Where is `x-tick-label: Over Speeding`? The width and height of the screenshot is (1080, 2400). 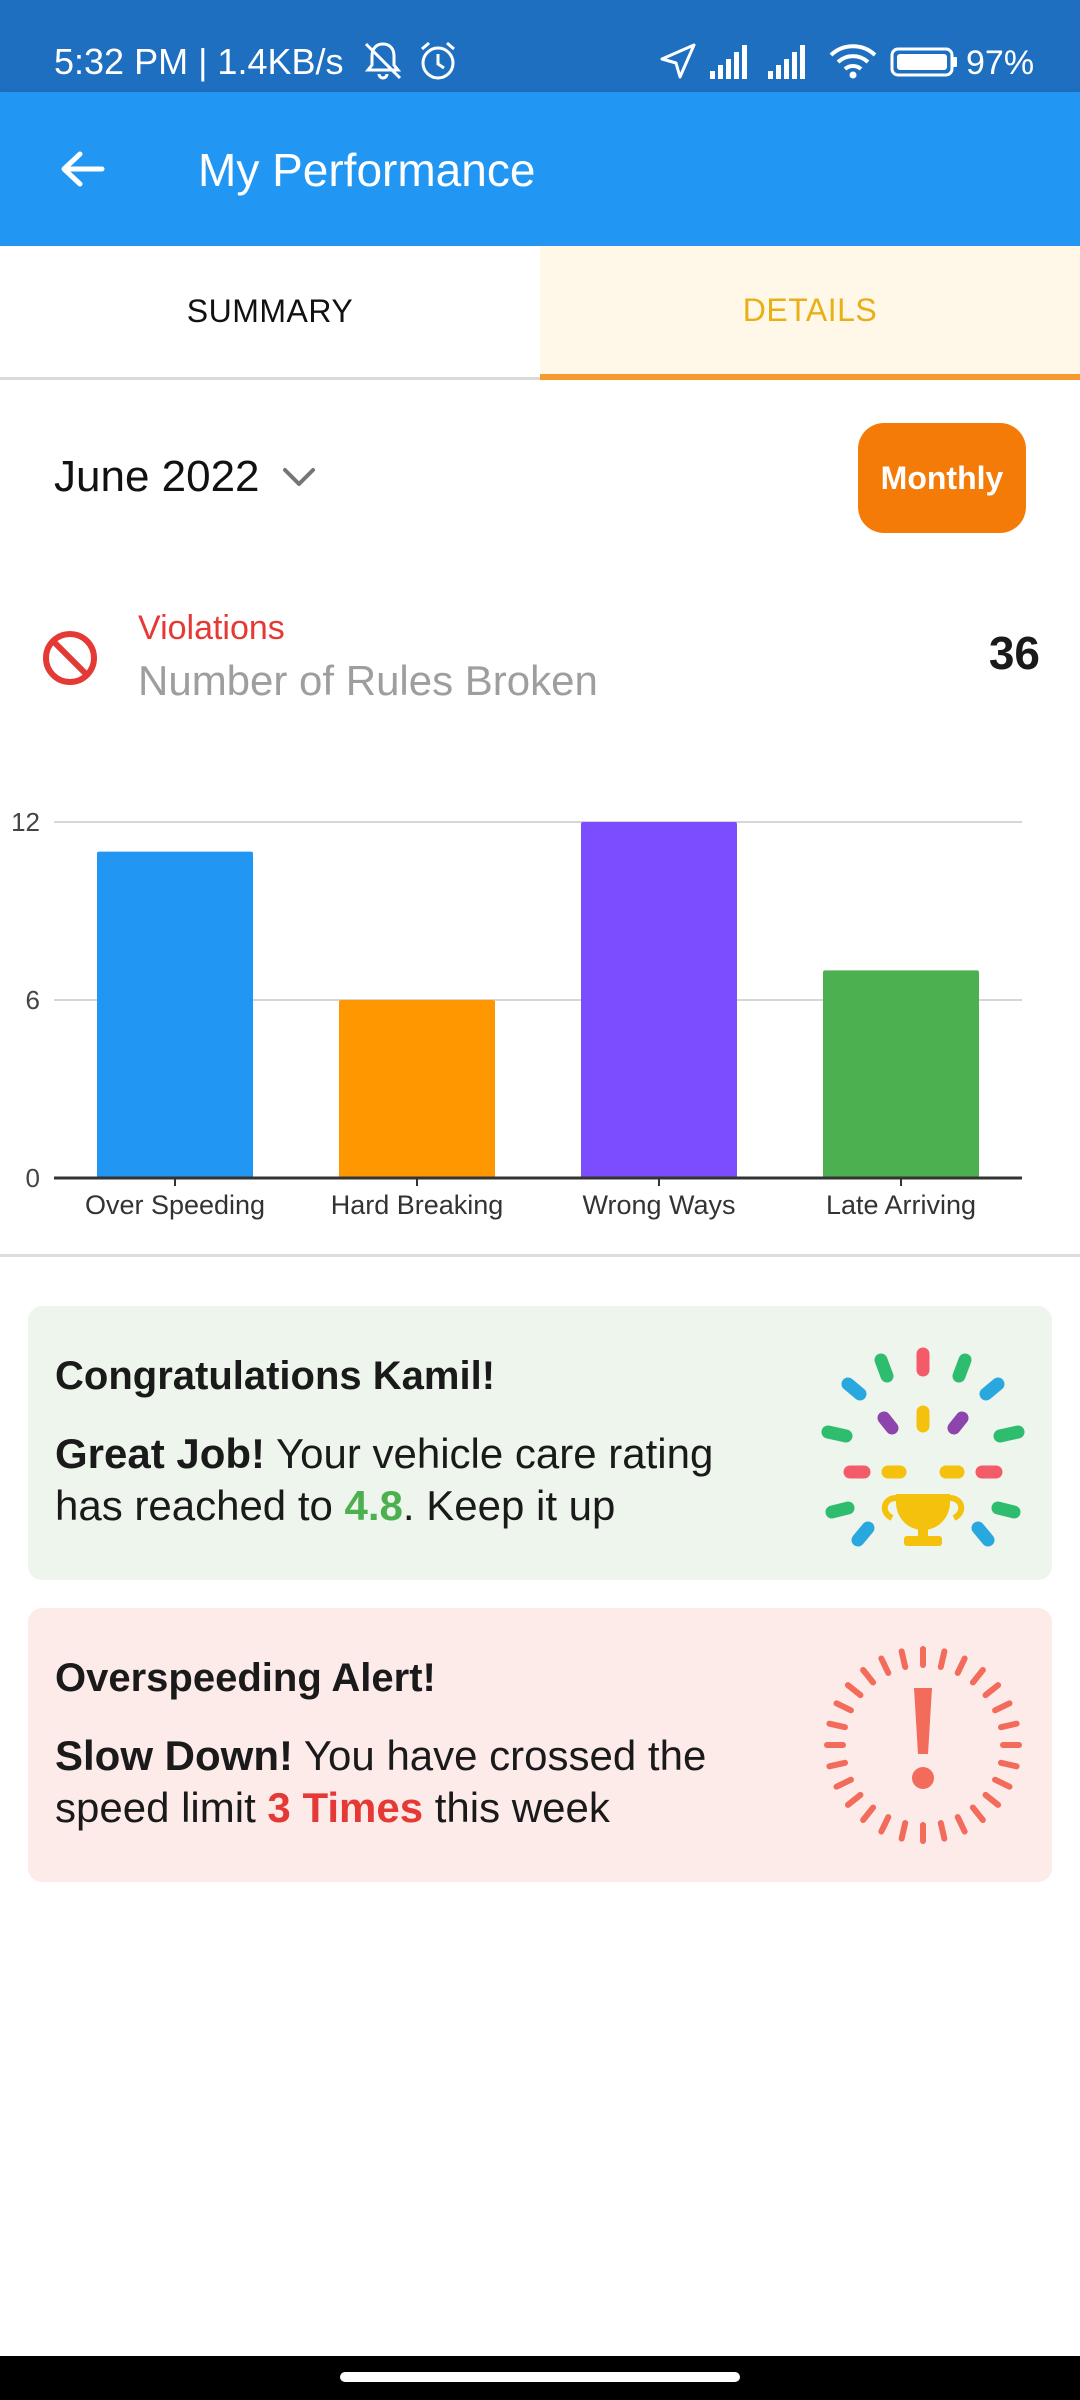
x-tick-label: Over Speeding is located at coordinates (175, 1205).